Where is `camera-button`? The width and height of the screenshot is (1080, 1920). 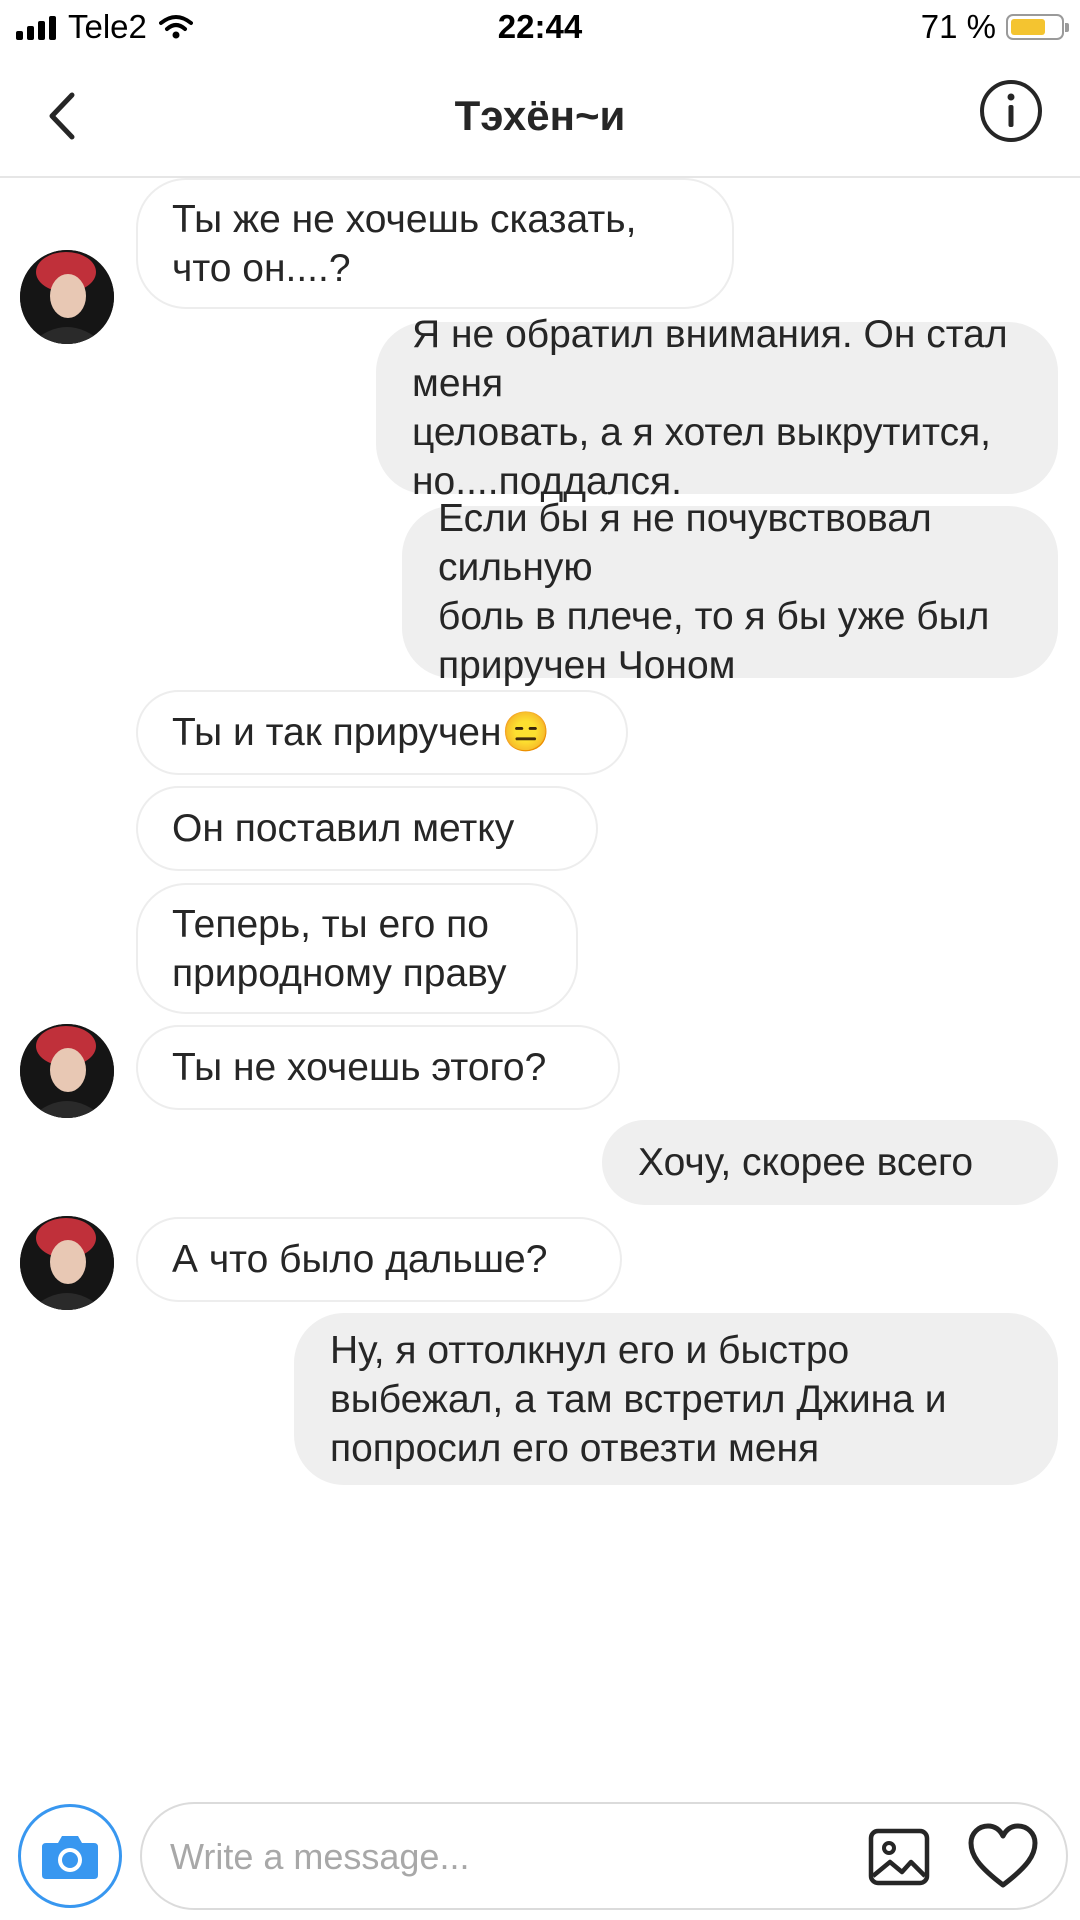 camera-button is located at coordinates (70, 1856).